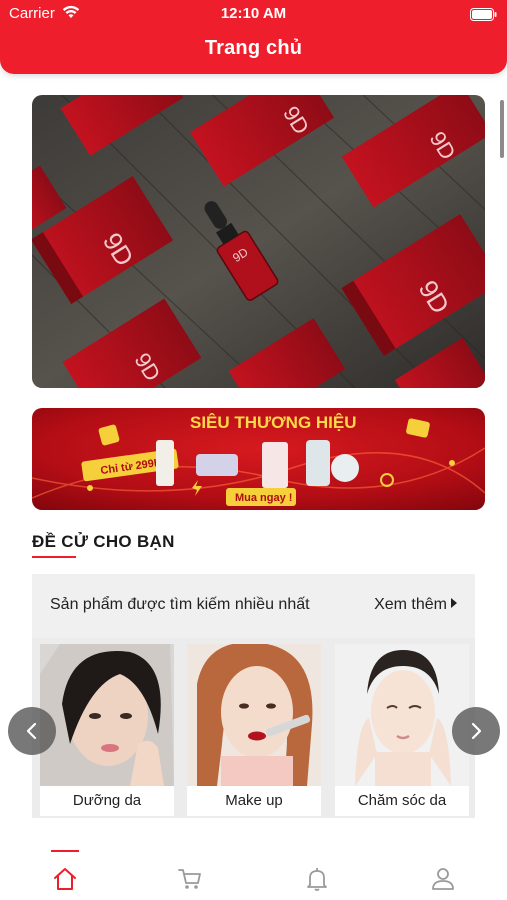 The height and width of the screenshot is (900, 507). I want to click on user-icon, so click(443, 879).